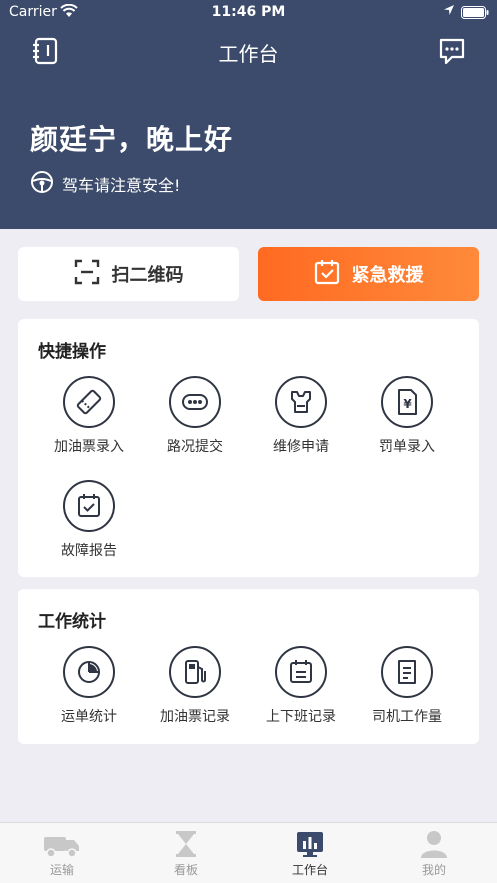  I want to click on scan-qr-button: 扫二维码, so click(128, 274).